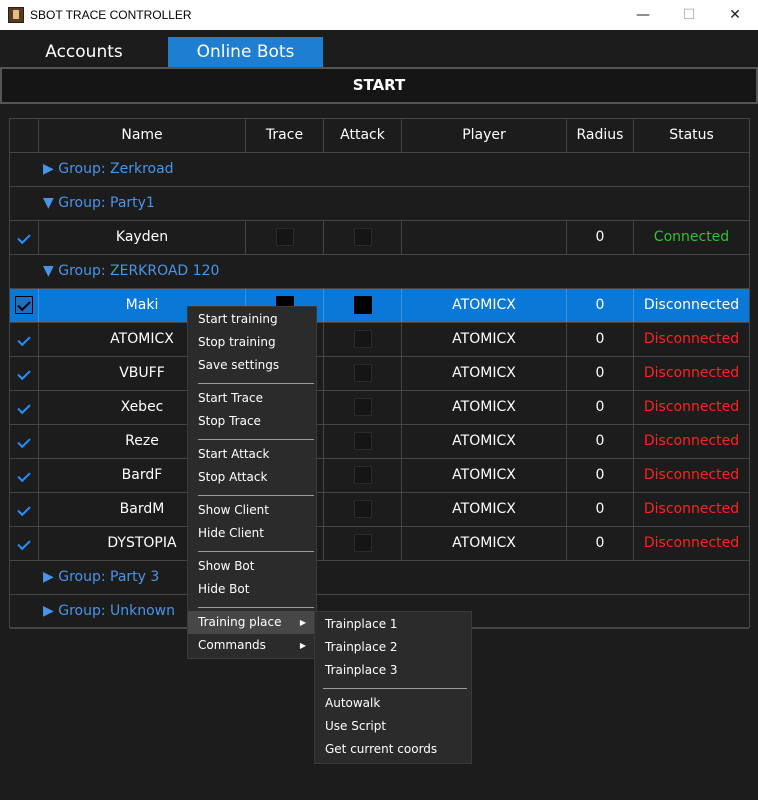 This screenshot has height=800, width=758. Describe the element at coordinates (16, 15) in the screenshot. I see `app-icon` at that location.